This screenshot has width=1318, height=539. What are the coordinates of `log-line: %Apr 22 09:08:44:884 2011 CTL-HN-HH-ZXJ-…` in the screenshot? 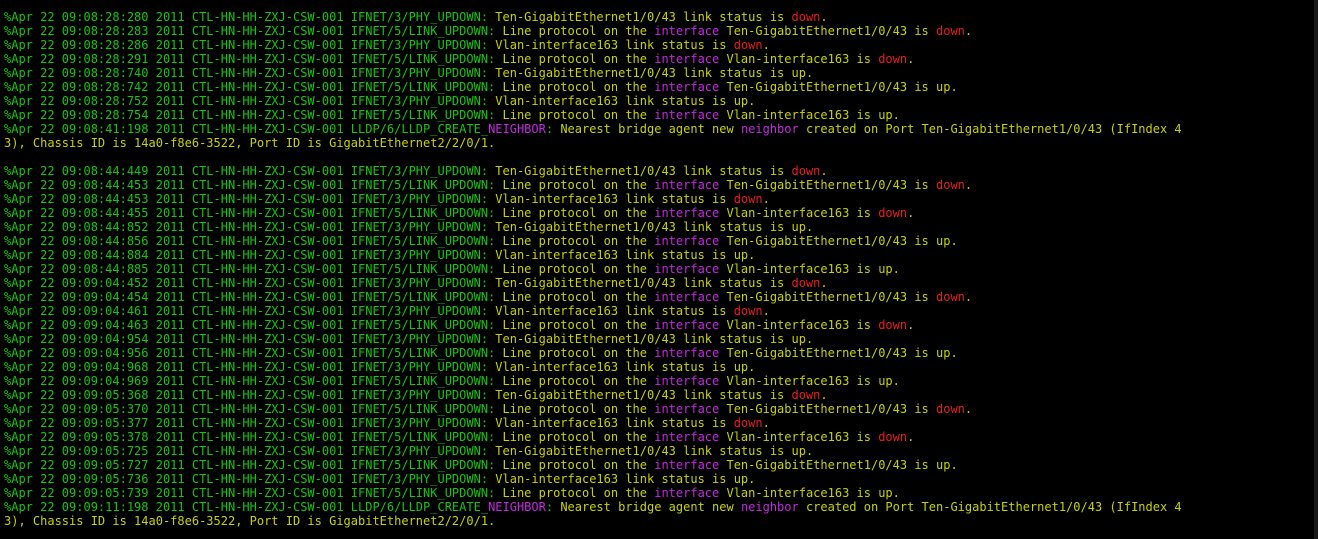 It's located at (657, 255).